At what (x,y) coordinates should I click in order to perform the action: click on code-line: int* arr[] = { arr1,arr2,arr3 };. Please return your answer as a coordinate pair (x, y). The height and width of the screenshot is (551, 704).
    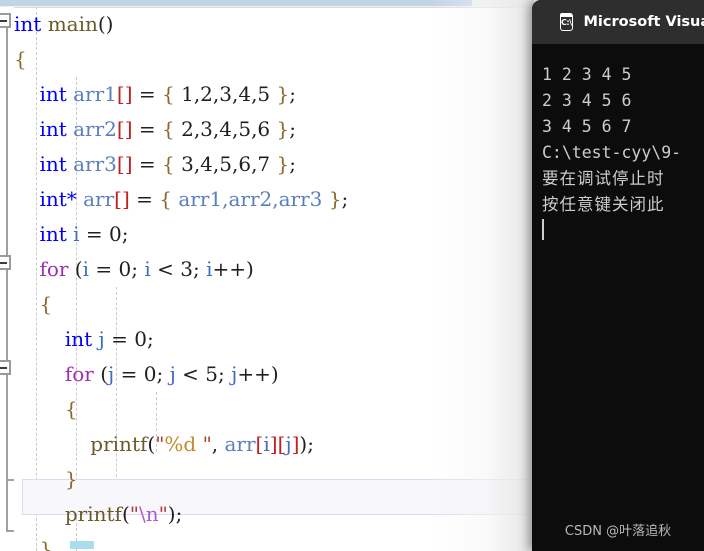
    Looking at the image, I should click on (274, 199).